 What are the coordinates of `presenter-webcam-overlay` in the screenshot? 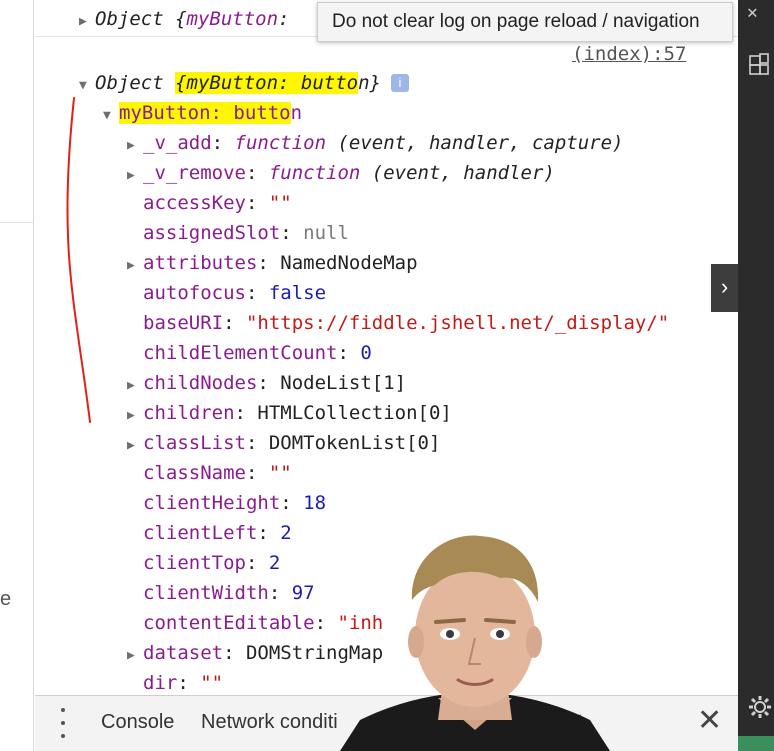 It's located at (475, 643).